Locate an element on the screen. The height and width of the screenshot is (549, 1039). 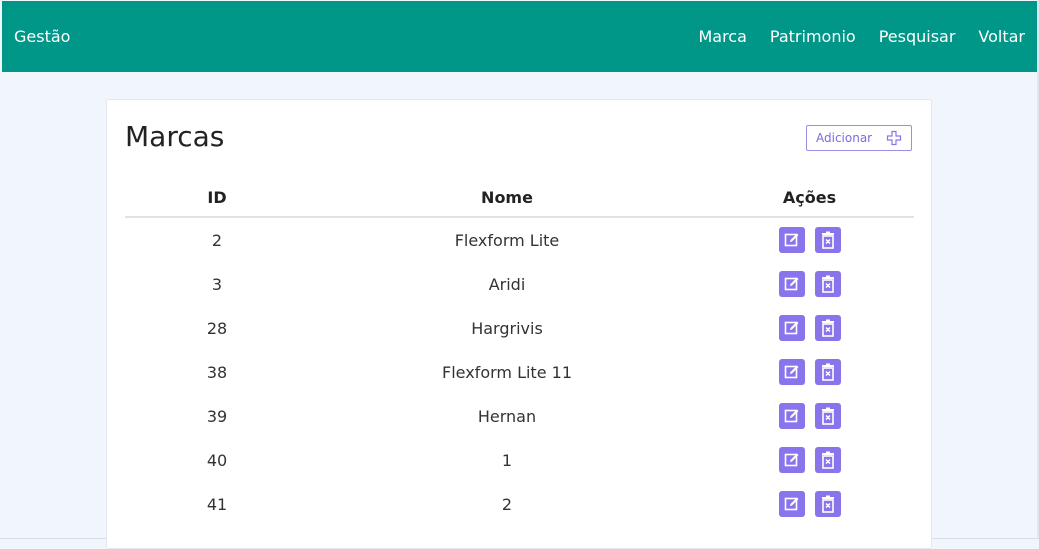
table-row: 2 Flexform Lite is located at coordinates (519, 239).